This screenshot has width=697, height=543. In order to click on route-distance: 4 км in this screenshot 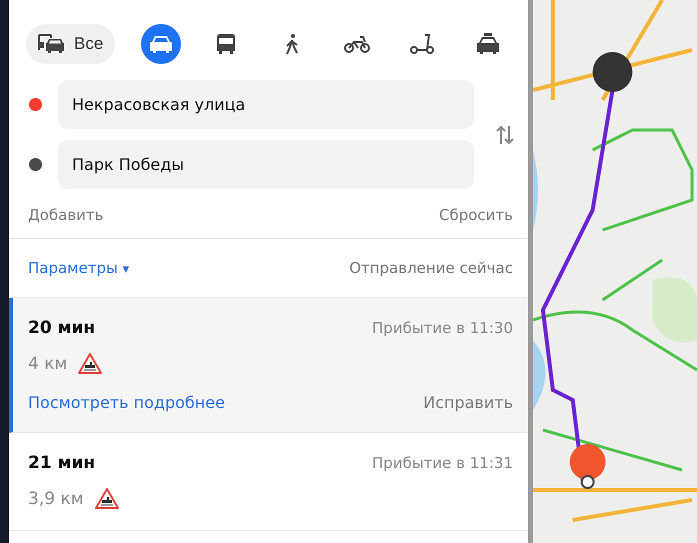, I will do `click(48, 364)`.